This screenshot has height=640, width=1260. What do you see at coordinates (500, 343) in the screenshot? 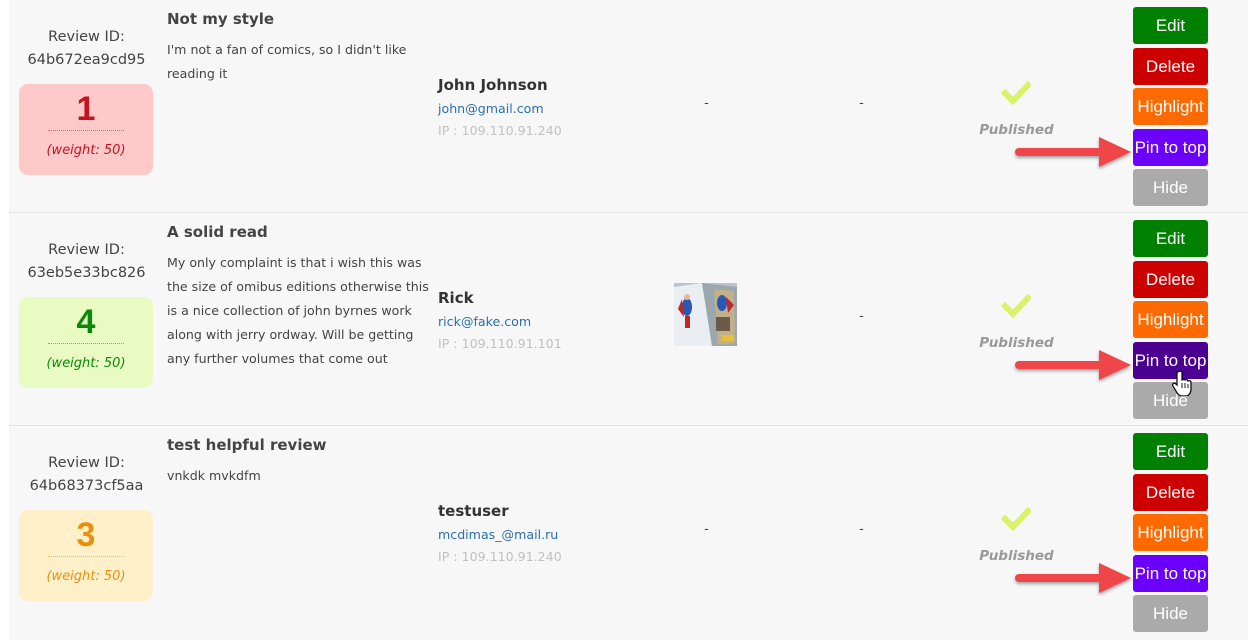
I see `reviewer-ip: IP : 109.110.91.101` at bounding box center [500, 343].